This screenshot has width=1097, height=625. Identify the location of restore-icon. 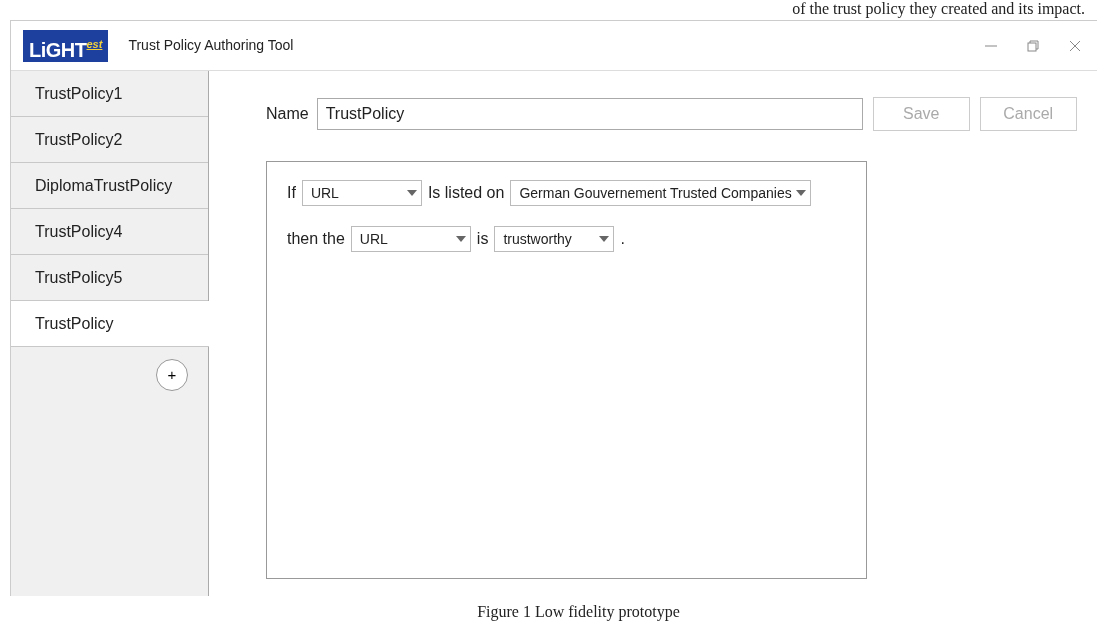
(1033, 45).